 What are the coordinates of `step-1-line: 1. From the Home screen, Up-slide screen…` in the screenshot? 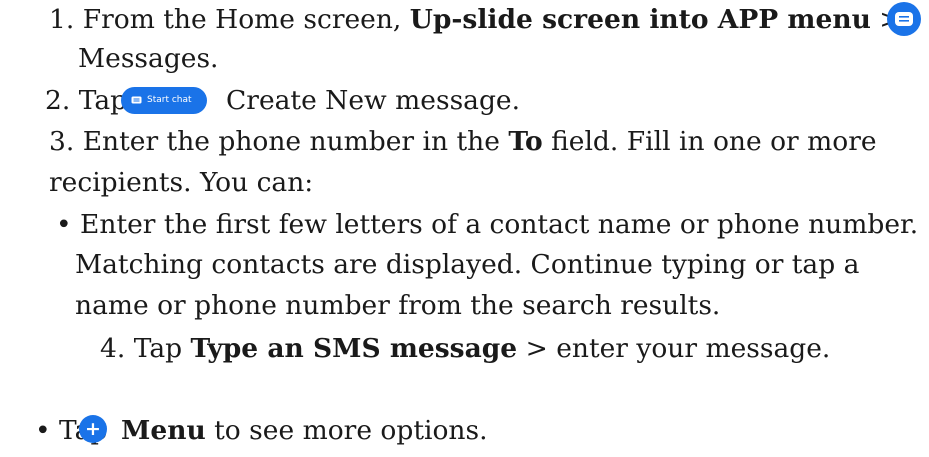 It's located at (475, 20).